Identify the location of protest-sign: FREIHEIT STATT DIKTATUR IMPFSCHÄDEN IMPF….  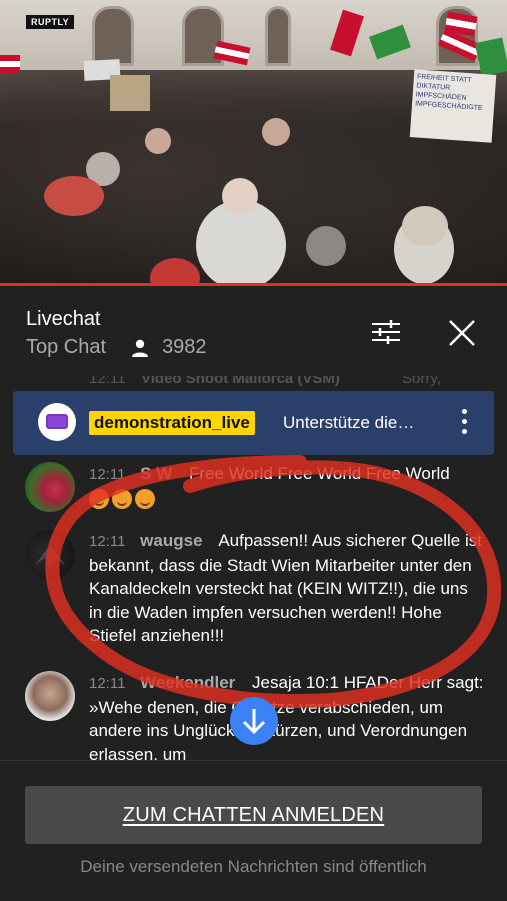
(453, 106).